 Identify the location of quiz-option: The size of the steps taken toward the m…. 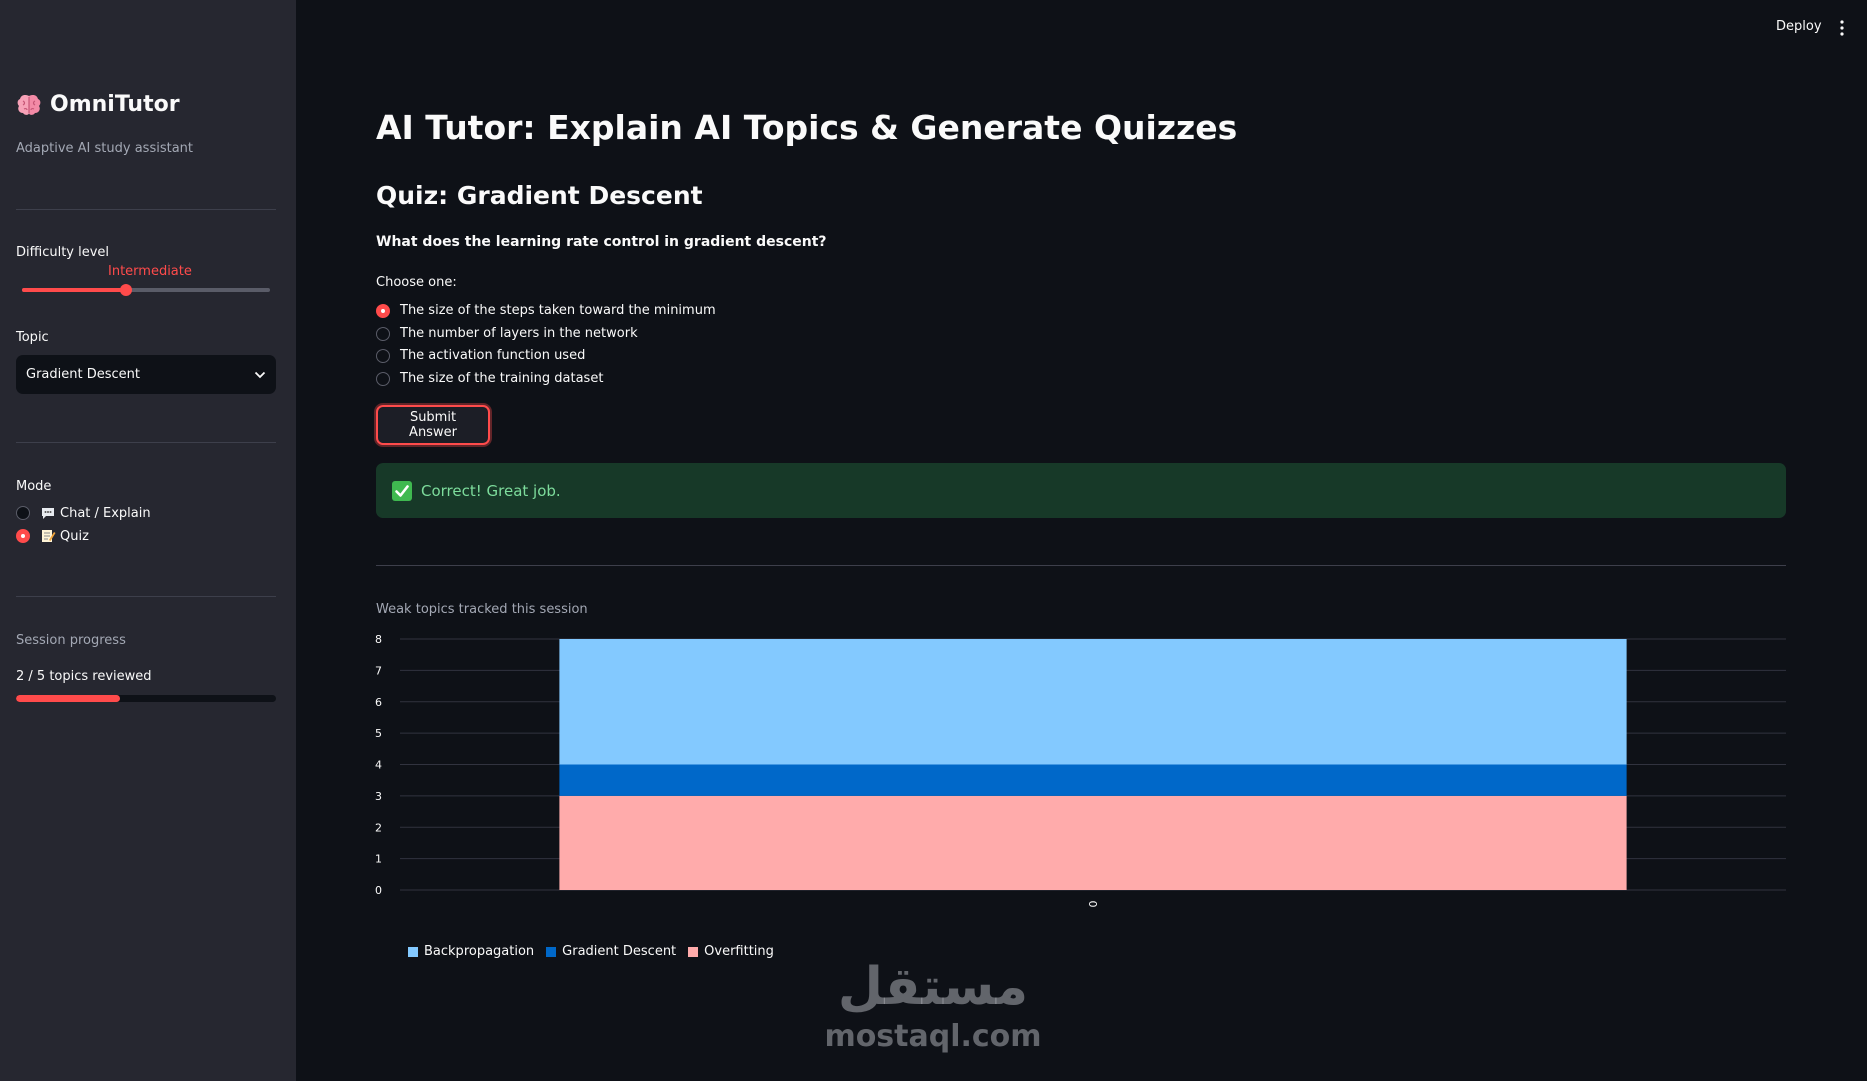
(546, 310).